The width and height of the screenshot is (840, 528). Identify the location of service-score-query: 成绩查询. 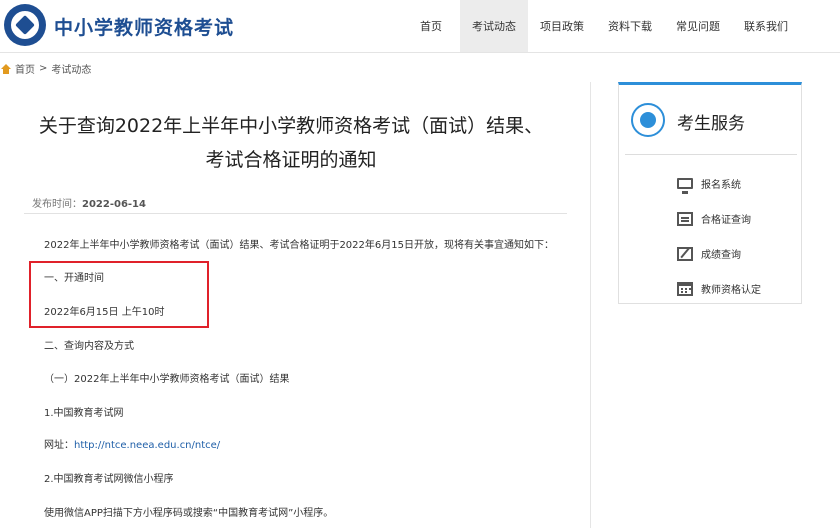
(709, 253).